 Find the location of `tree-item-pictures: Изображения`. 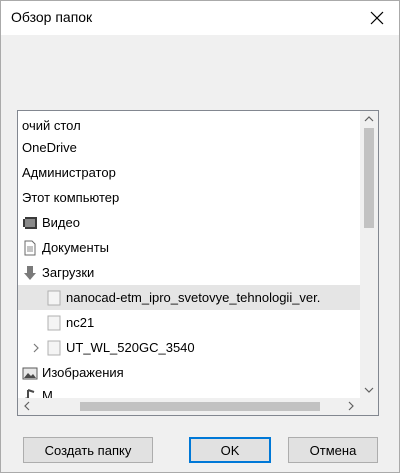

tree-item-pictures: Изображения is located at coordinates (191, 372).